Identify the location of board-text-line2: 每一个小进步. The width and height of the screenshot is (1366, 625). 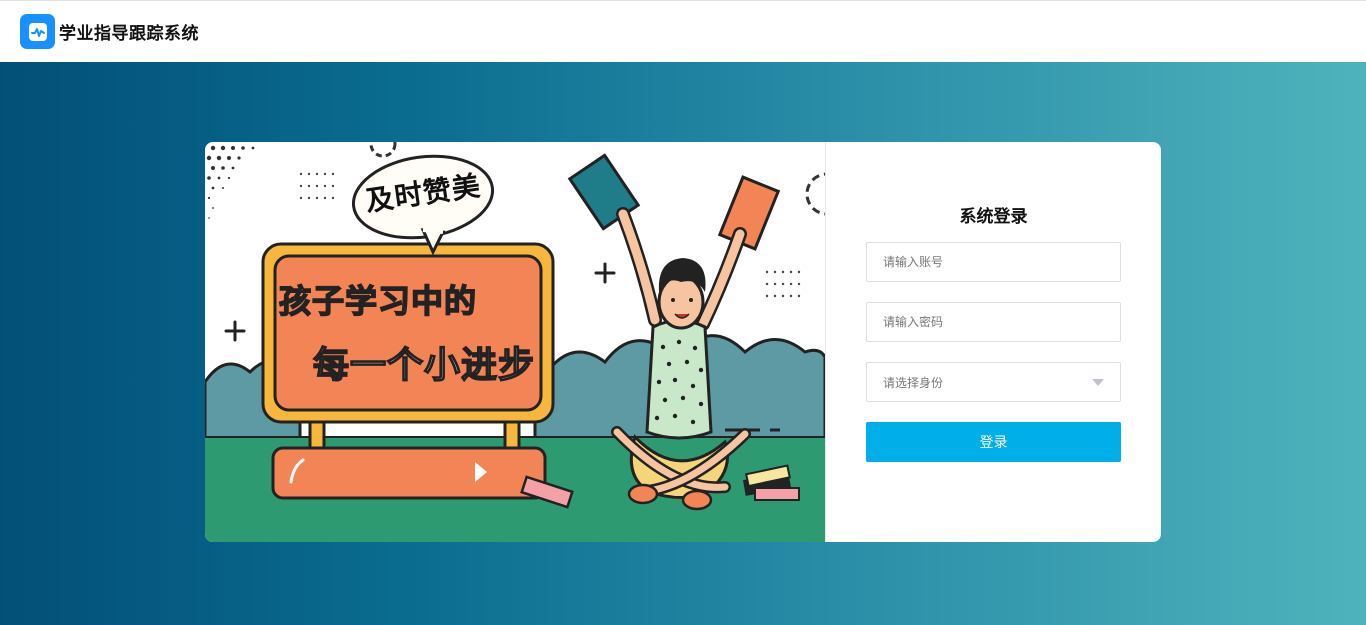
(424, 365).